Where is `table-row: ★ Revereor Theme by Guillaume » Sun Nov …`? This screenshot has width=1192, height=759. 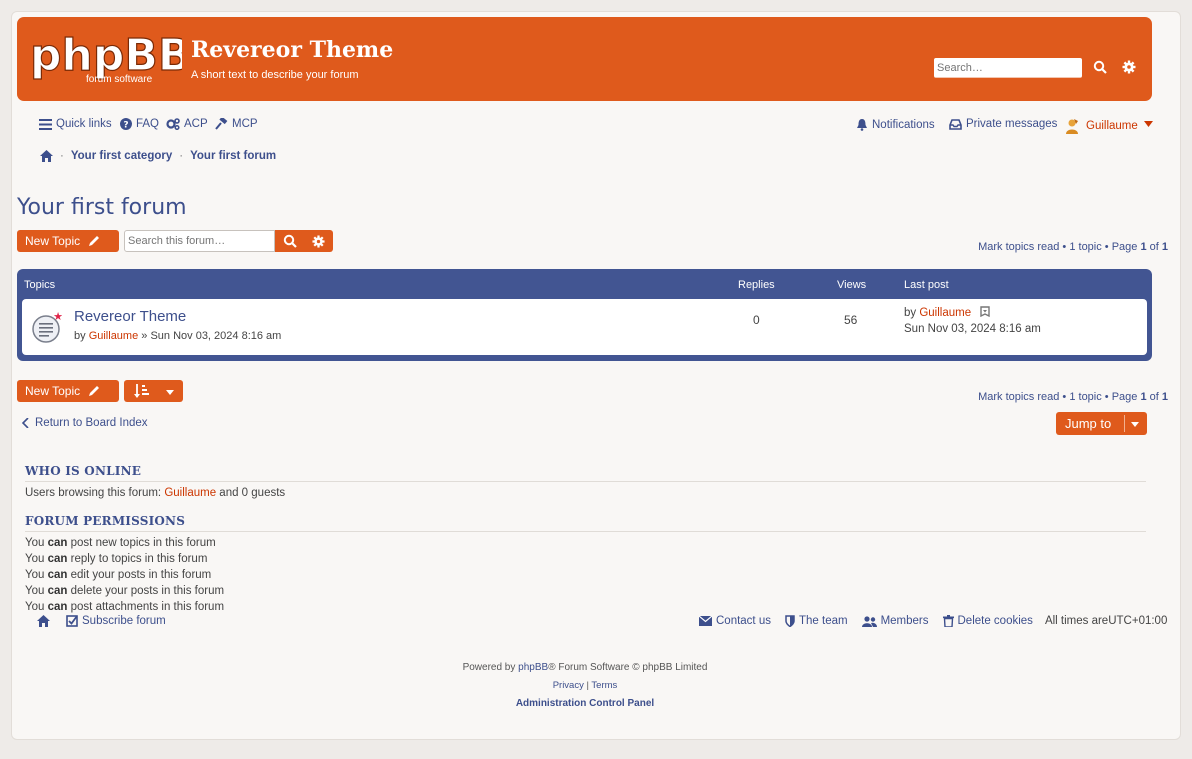
table-row: ★ Revereor Theme by Guillaume » Sun Nov … is located at coordinates (584, 327).